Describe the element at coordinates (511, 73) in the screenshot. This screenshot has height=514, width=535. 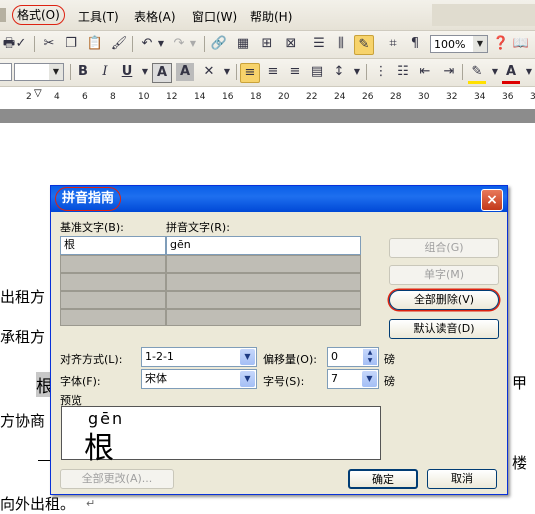
I see `font-color-icon: A` at that location.